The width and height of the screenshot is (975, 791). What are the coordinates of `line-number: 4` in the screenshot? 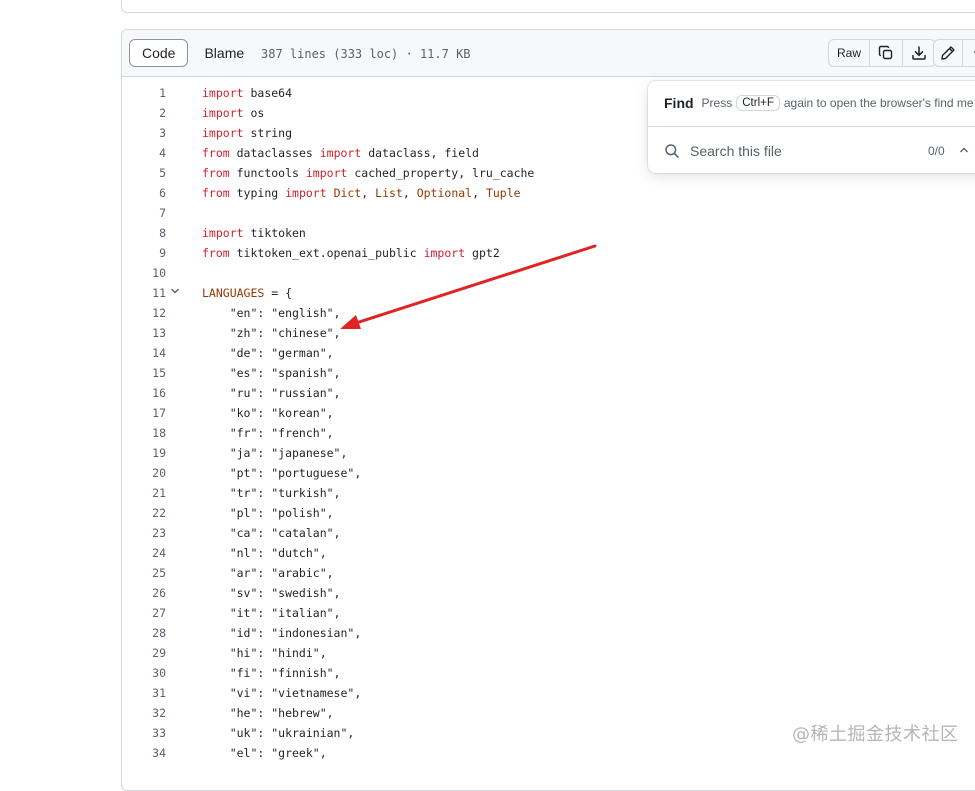 It's located at (146, 153).